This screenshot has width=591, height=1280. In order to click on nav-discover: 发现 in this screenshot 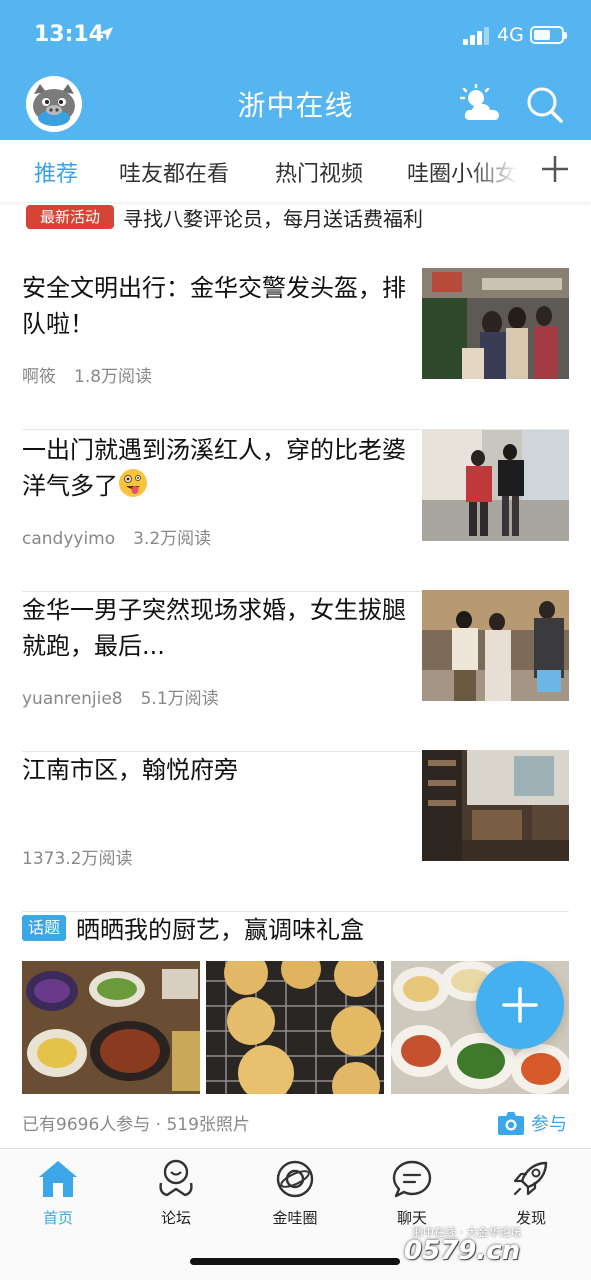, I will do `click(531, 1196)`.